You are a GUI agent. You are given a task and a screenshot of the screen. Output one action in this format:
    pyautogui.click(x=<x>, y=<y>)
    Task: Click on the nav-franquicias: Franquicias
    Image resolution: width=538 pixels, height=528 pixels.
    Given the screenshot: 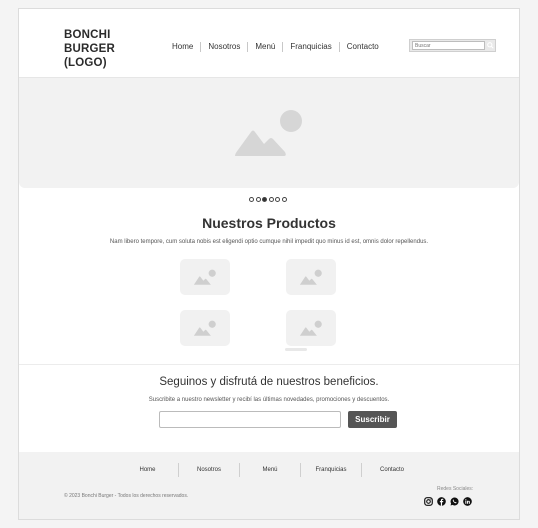 What is the action you would take?
    pyautogui.click(x=310, y=47)
    